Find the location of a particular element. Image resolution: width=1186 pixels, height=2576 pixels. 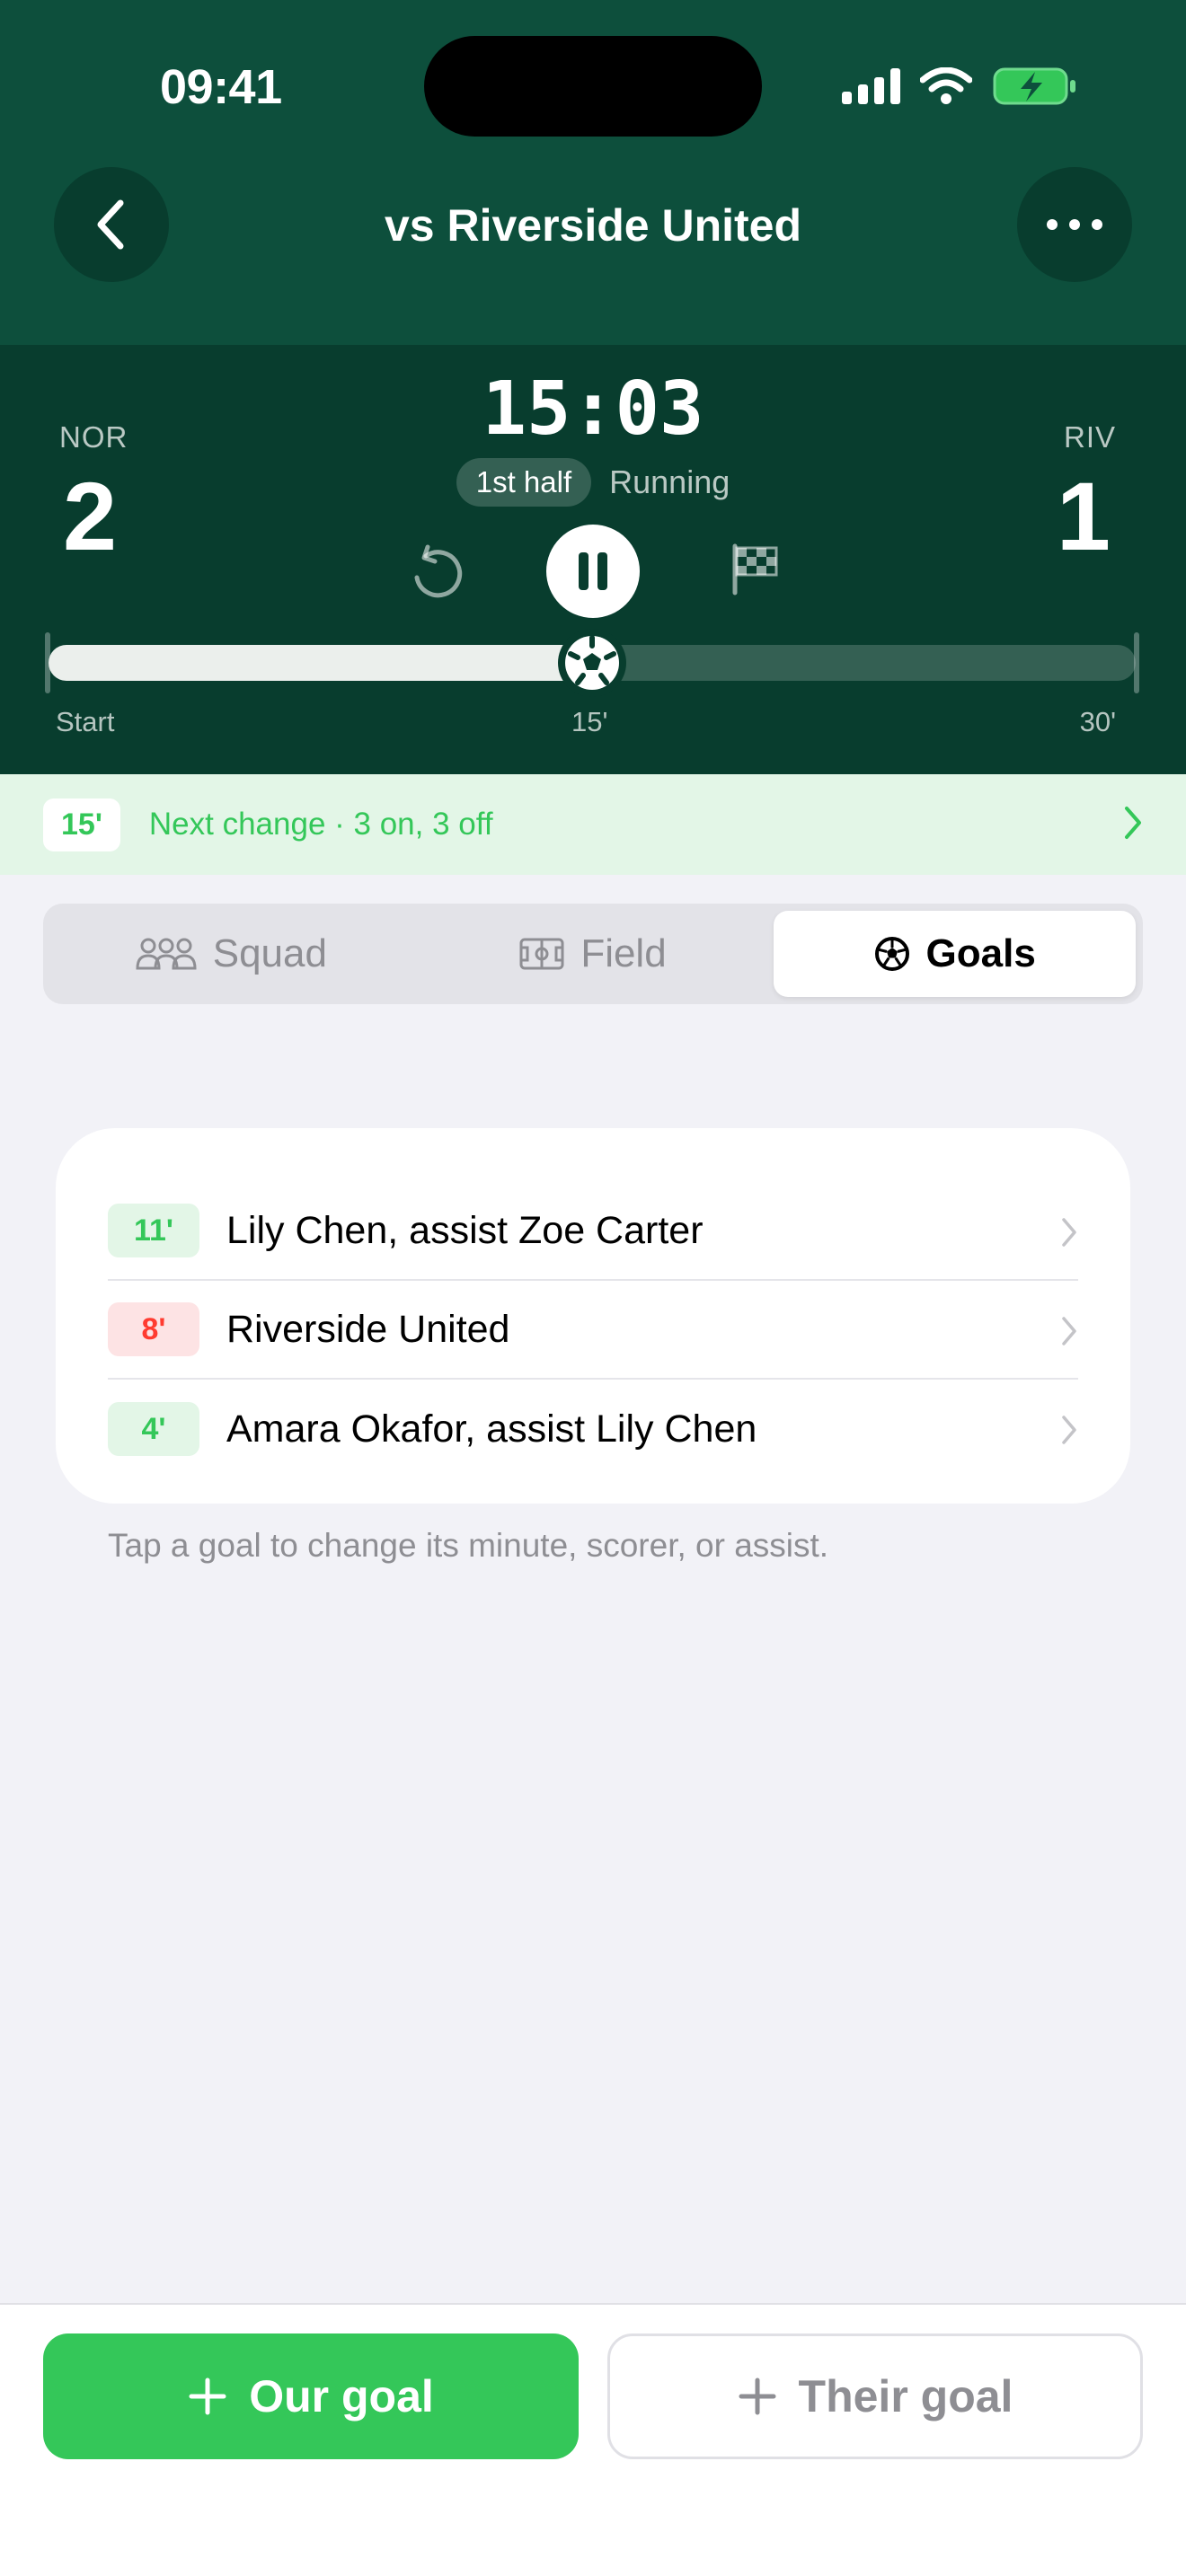

goal-minute-badge: 11' is located at coordinates (153, 1230).